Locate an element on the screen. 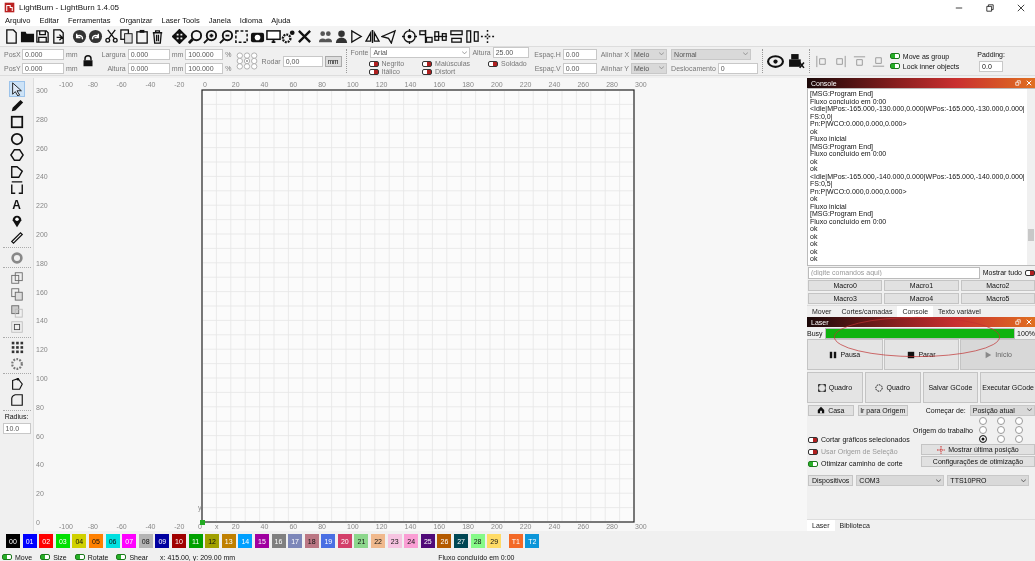 This screenshot has height=561, width=1035. paste-icon is located at coordinates (142, 36).